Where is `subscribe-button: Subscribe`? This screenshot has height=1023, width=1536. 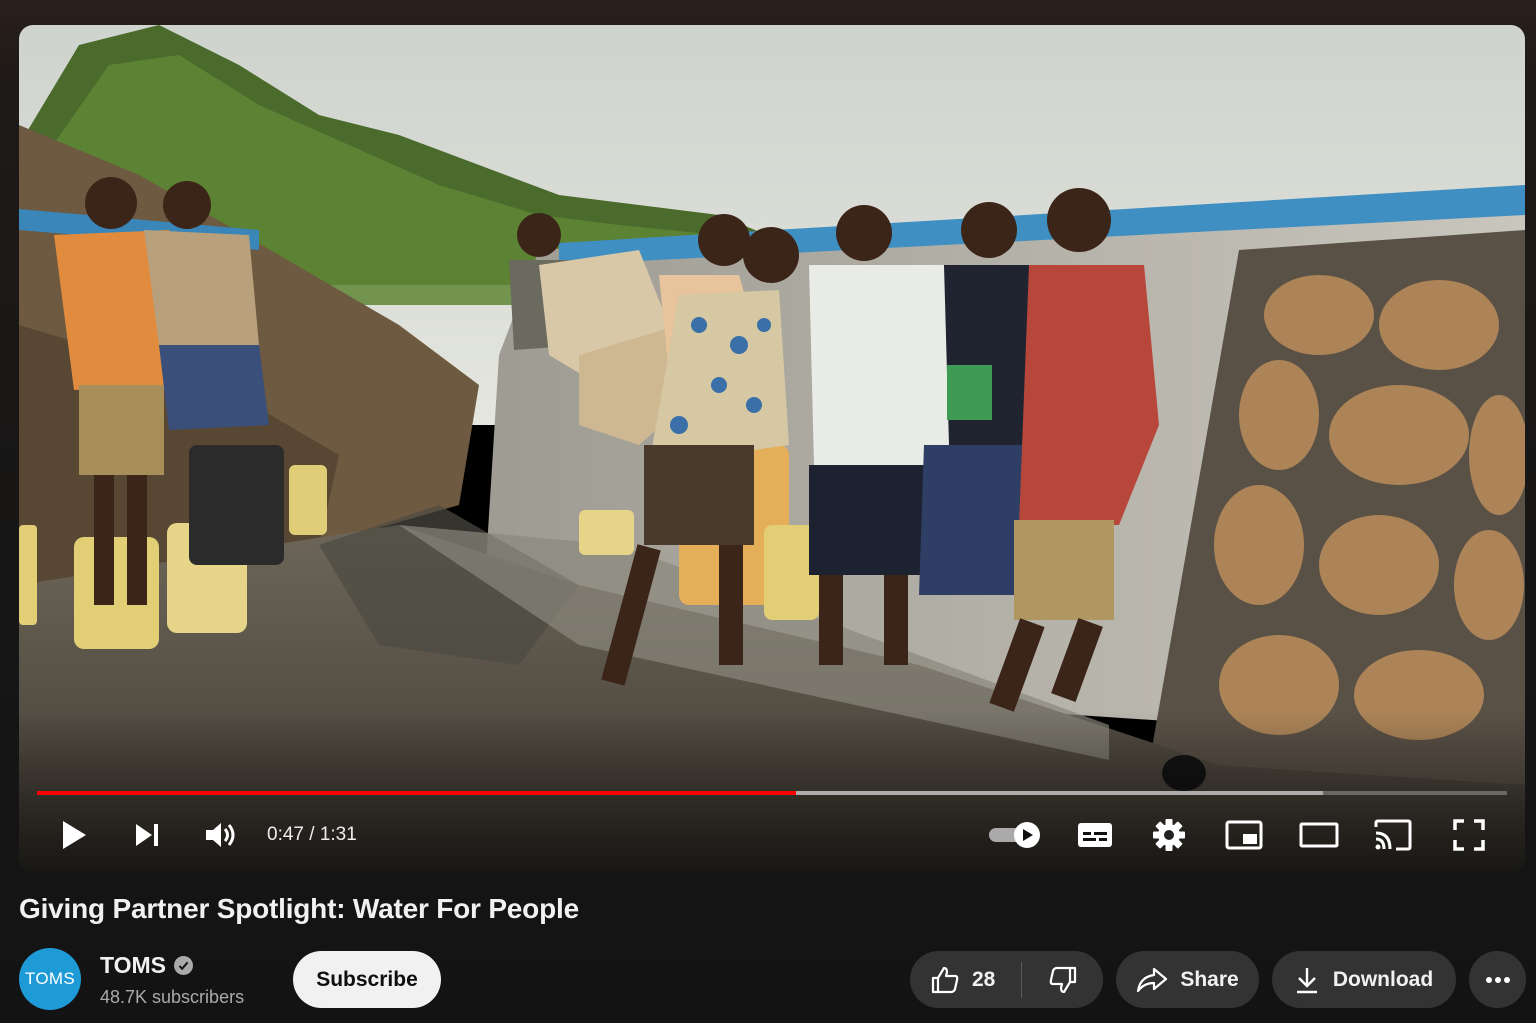
subscribe-button: Subscribe is located at coordinates (367, 979).